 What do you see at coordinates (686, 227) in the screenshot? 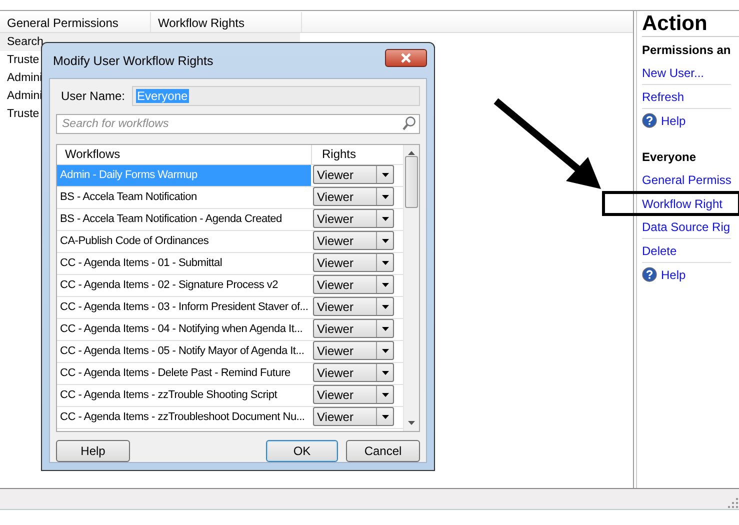
I see `action-link: Data Source Rig` at bounding box center [686, 227].